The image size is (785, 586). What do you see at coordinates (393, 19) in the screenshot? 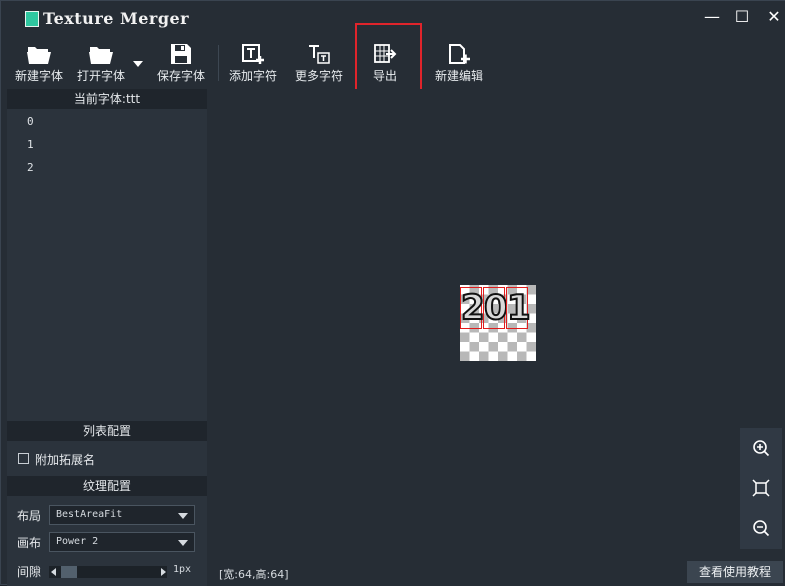
I see `title-bar: Texture Merger — ☐ ✕` at bounding box center [393, 19].